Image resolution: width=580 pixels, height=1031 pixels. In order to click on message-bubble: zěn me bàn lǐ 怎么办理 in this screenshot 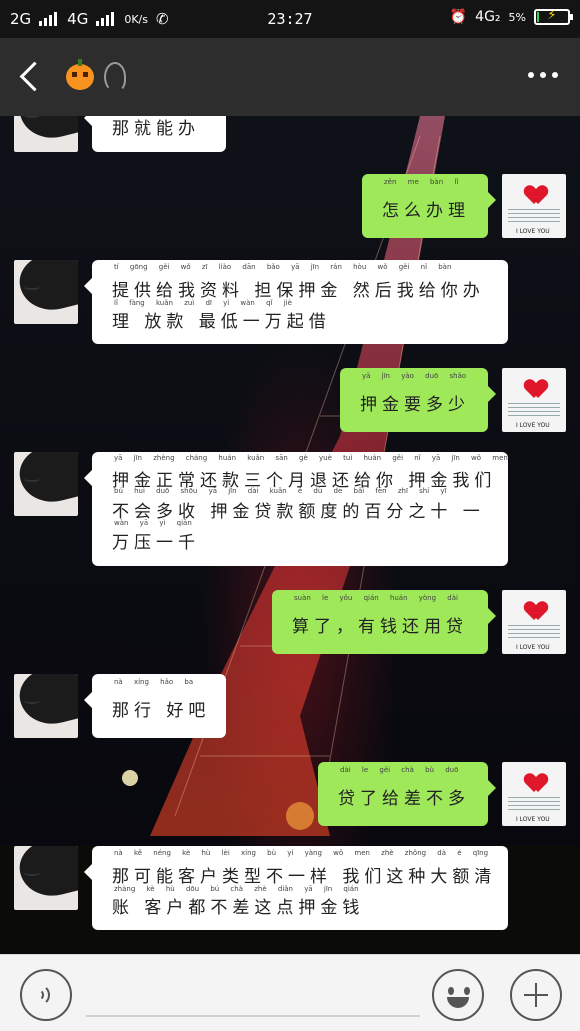, I will do `click(429, 206)`.